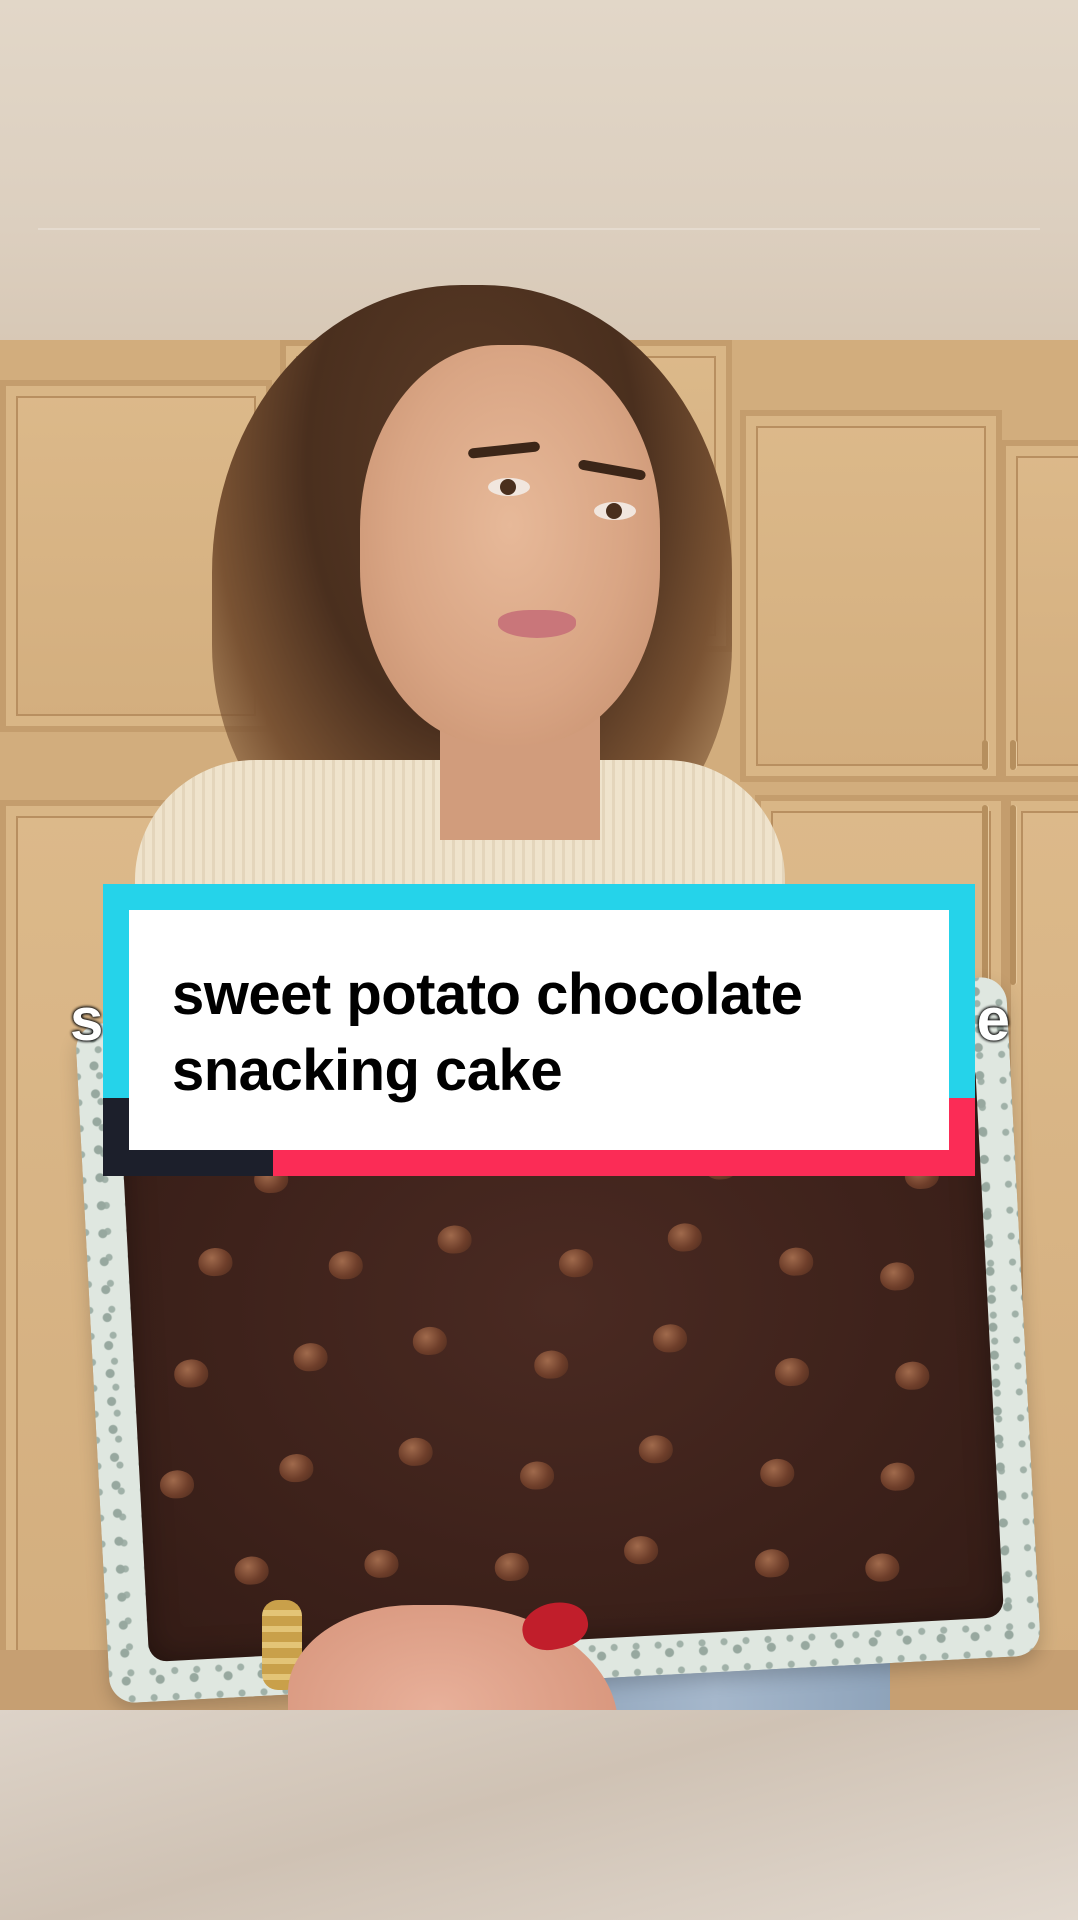 This screenshot has width=1078, height=1920. What do you see at coordinates (487, 994) in the screenshot?
I see `caption-line-1: sweet potato chocolate` at bounding box center [487, 994].